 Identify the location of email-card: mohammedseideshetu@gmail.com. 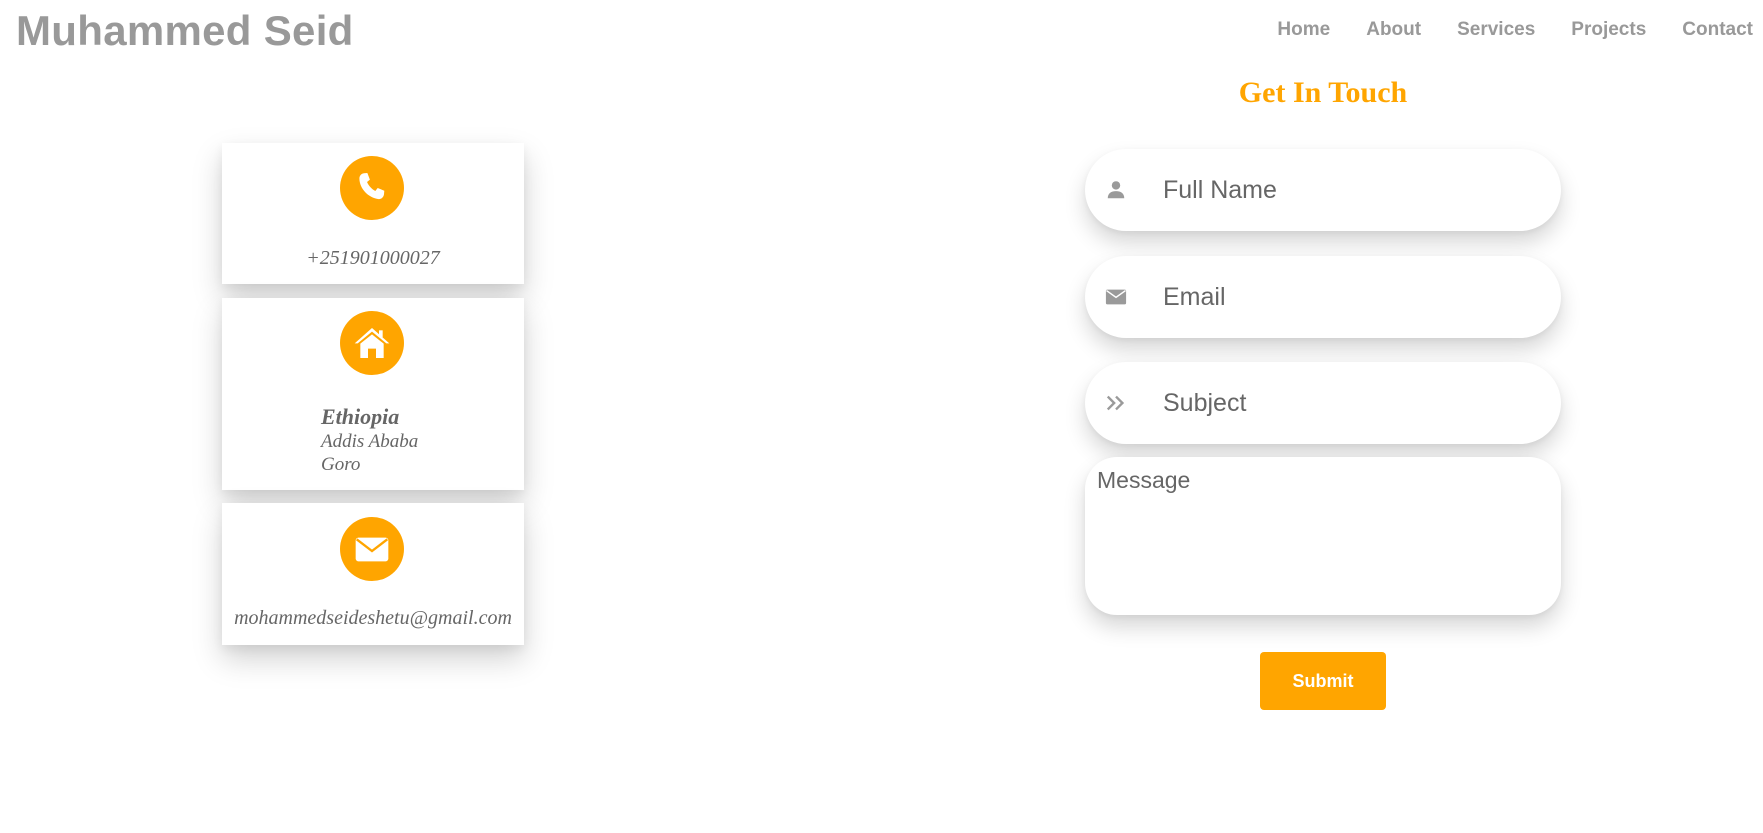
(373, 574).